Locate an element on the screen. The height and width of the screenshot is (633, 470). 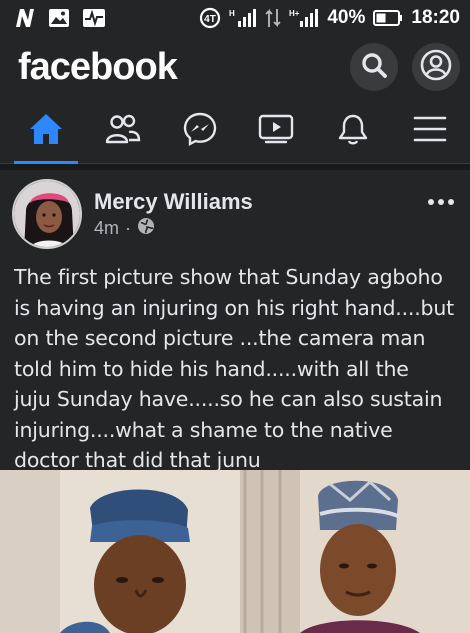
notification-n-icon is located at coordinates (25, 18).